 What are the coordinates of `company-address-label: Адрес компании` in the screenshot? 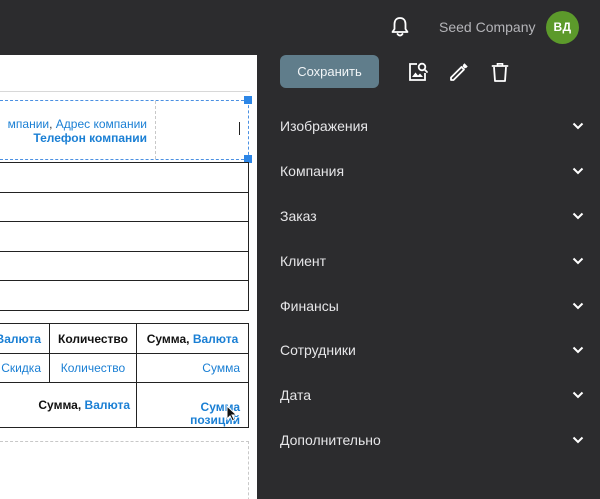 It's located at (101, 124).